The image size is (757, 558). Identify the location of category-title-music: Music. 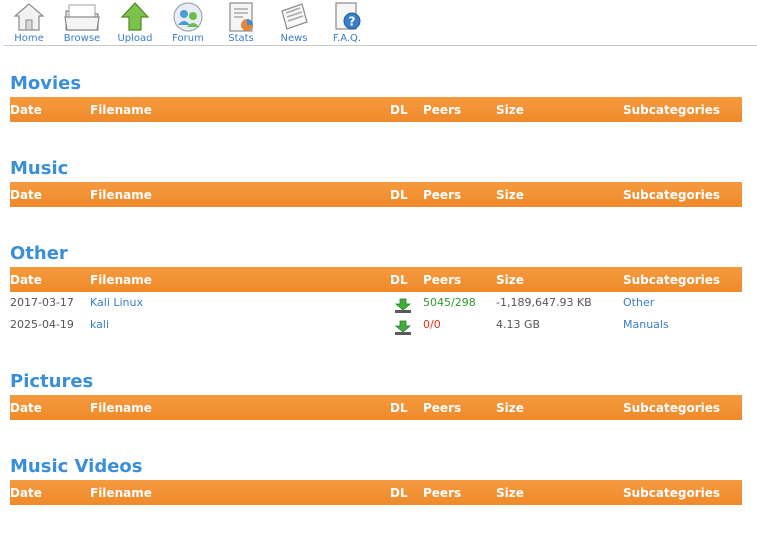
(39, 169).